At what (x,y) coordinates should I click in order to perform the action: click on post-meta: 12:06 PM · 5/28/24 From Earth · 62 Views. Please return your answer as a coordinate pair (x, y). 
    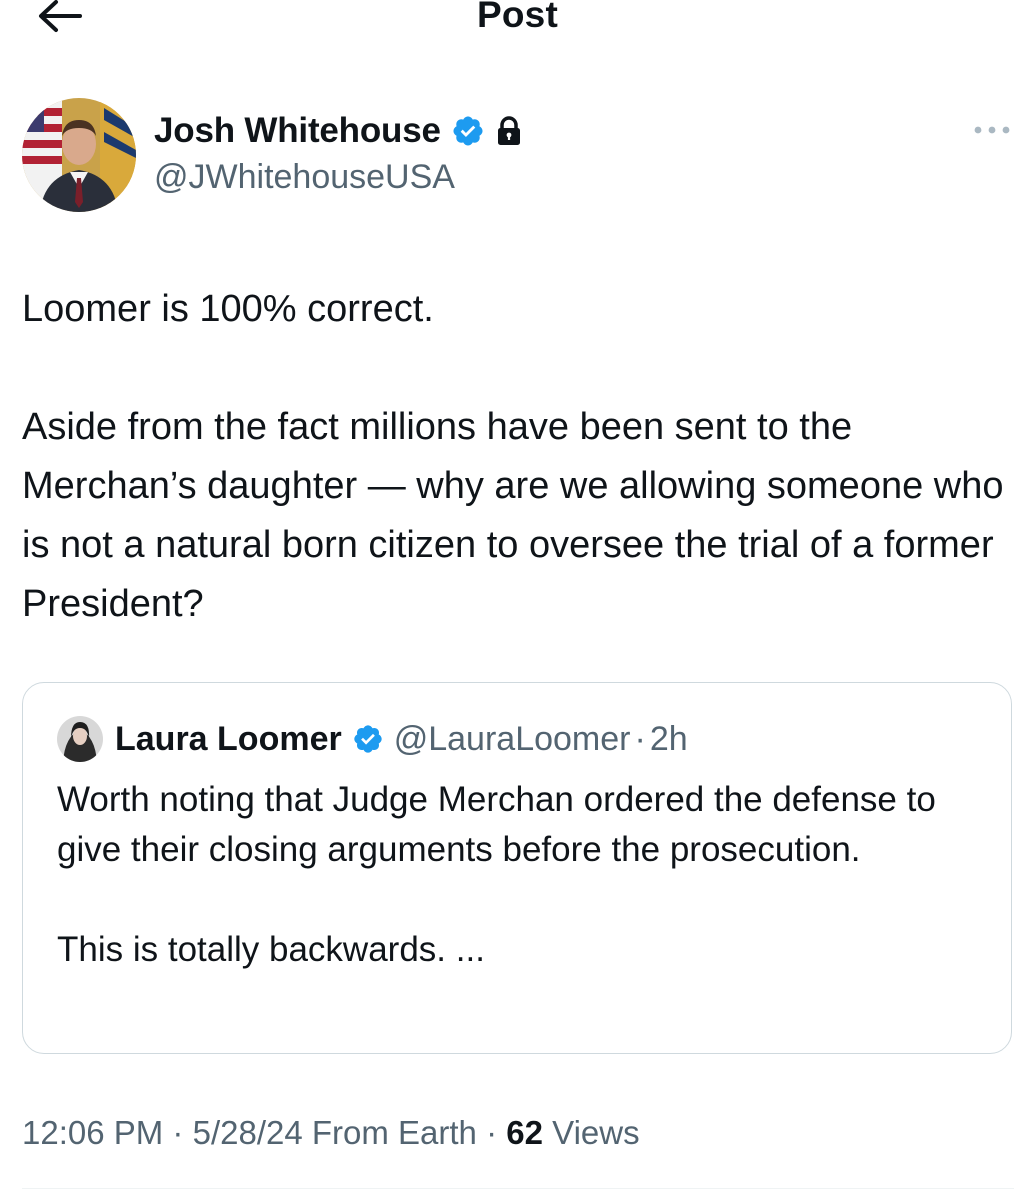
    Looking at the image, I should click on (331, 1133).